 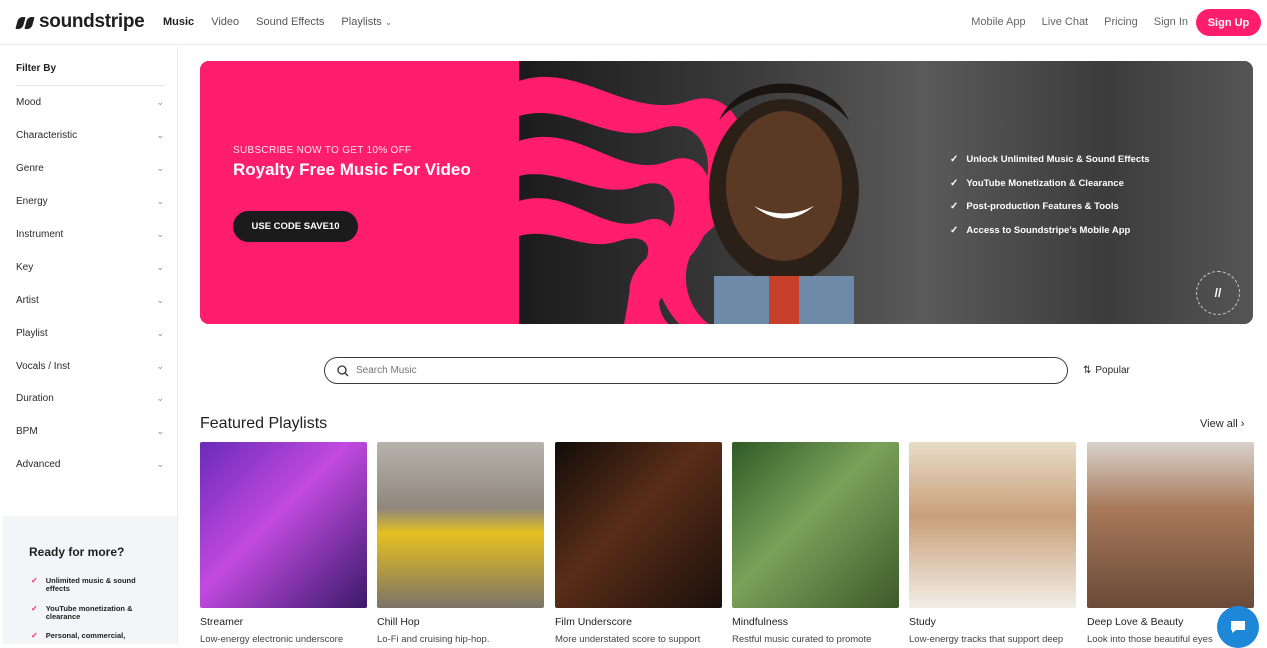 I want to click on playlist-name: Mindfulness, so click(x=760, y=622).